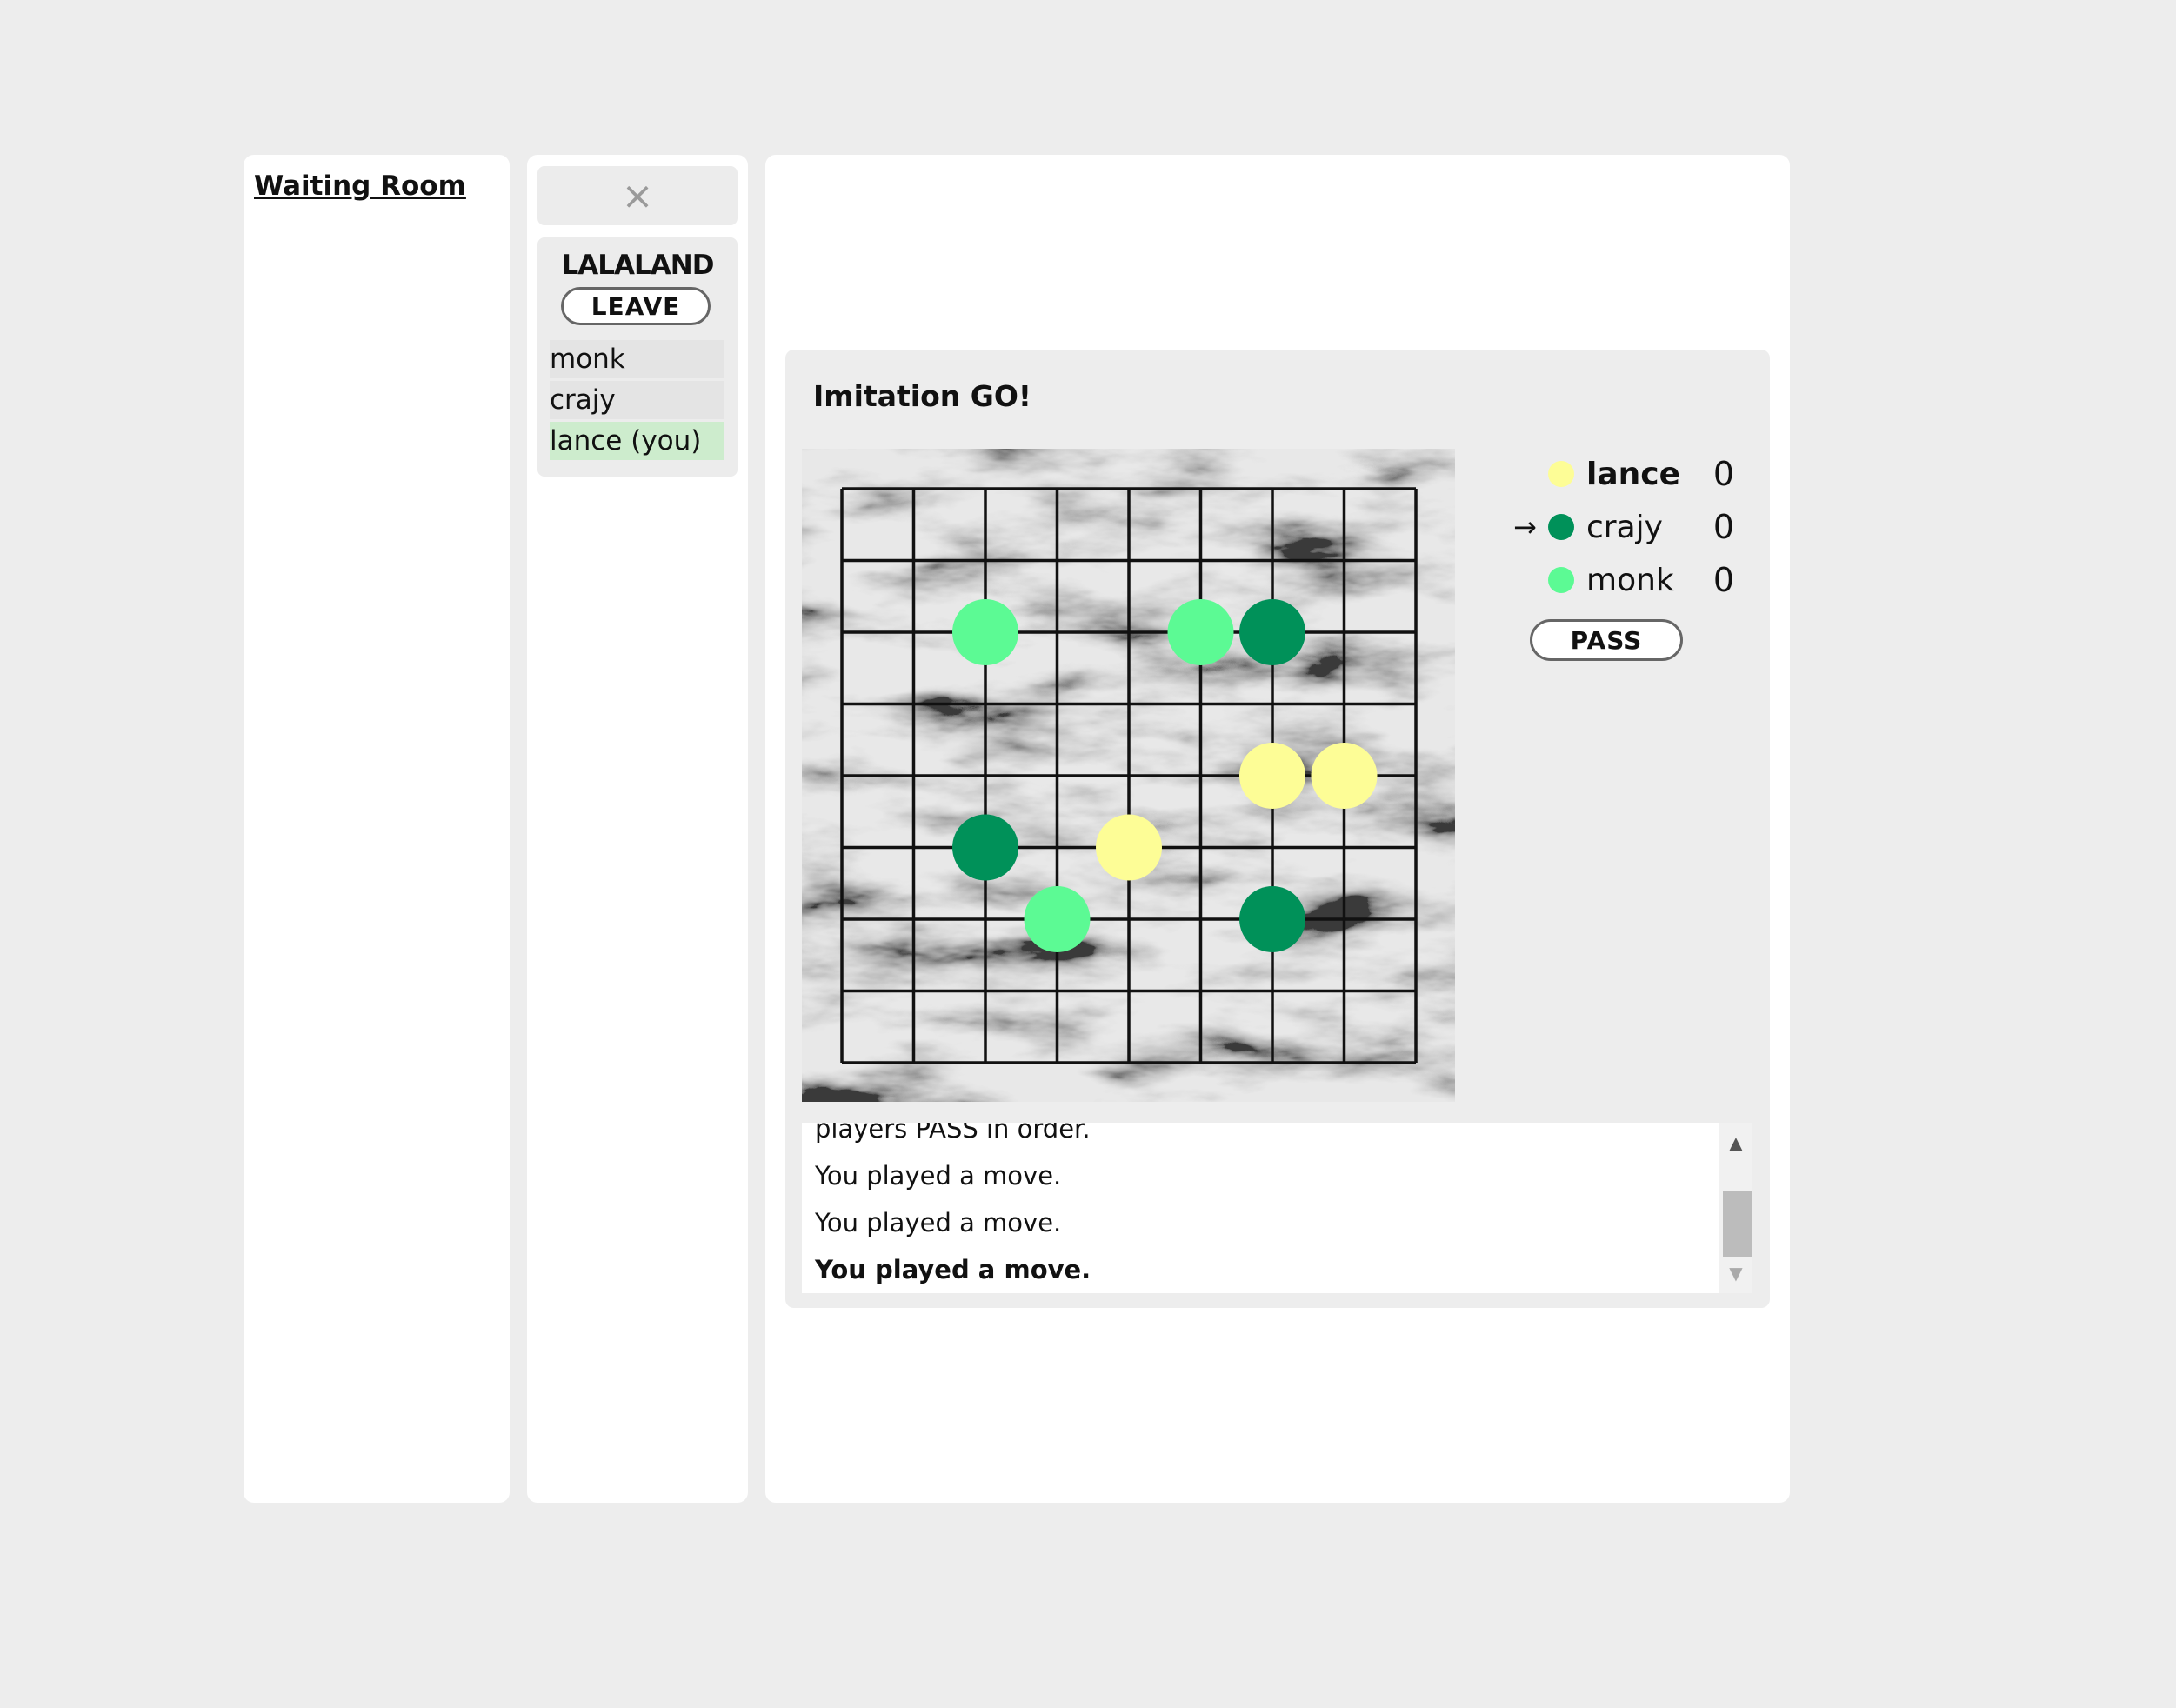  I want to click on log-scrollbar: ▲ ▼, so click(1735, 1208).